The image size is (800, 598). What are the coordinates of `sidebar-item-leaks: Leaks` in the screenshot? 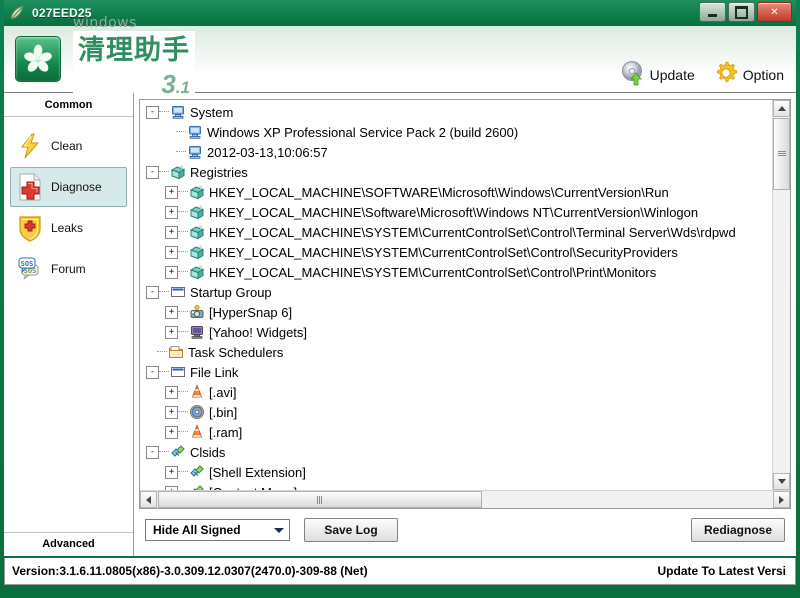 It's located at (68, 228).